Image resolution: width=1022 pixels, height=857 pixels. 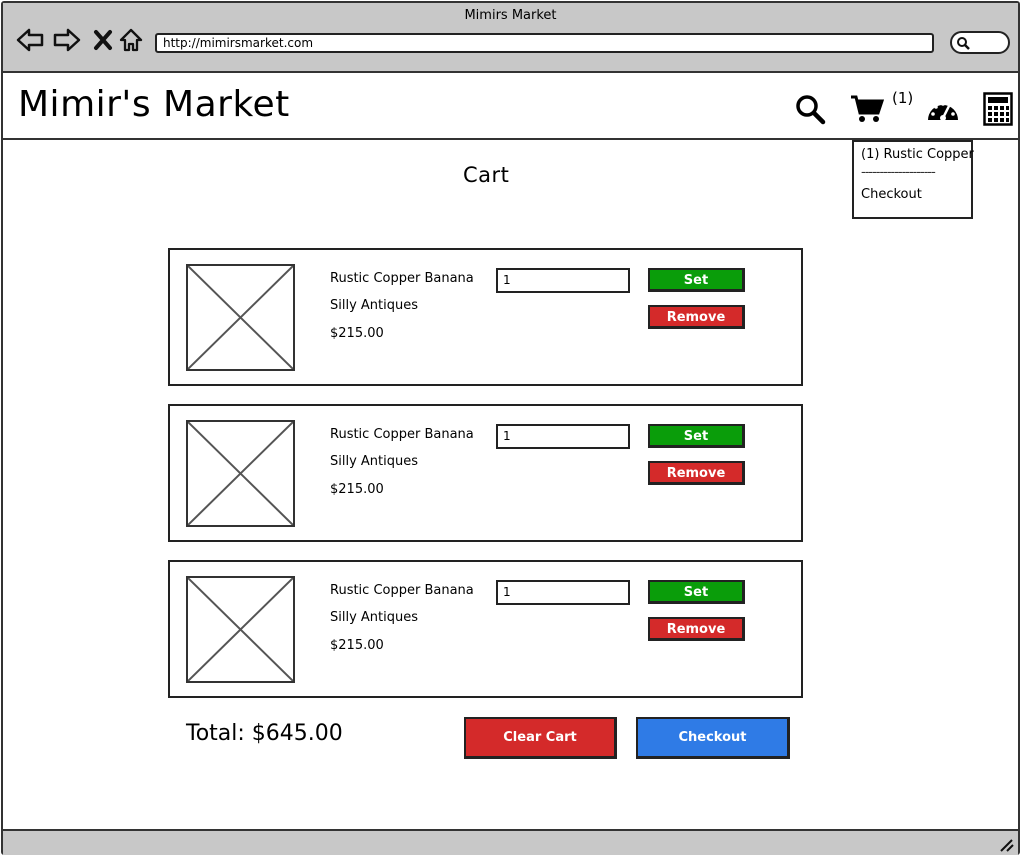 I want to click on search-icon, so click(x=810, y=109).